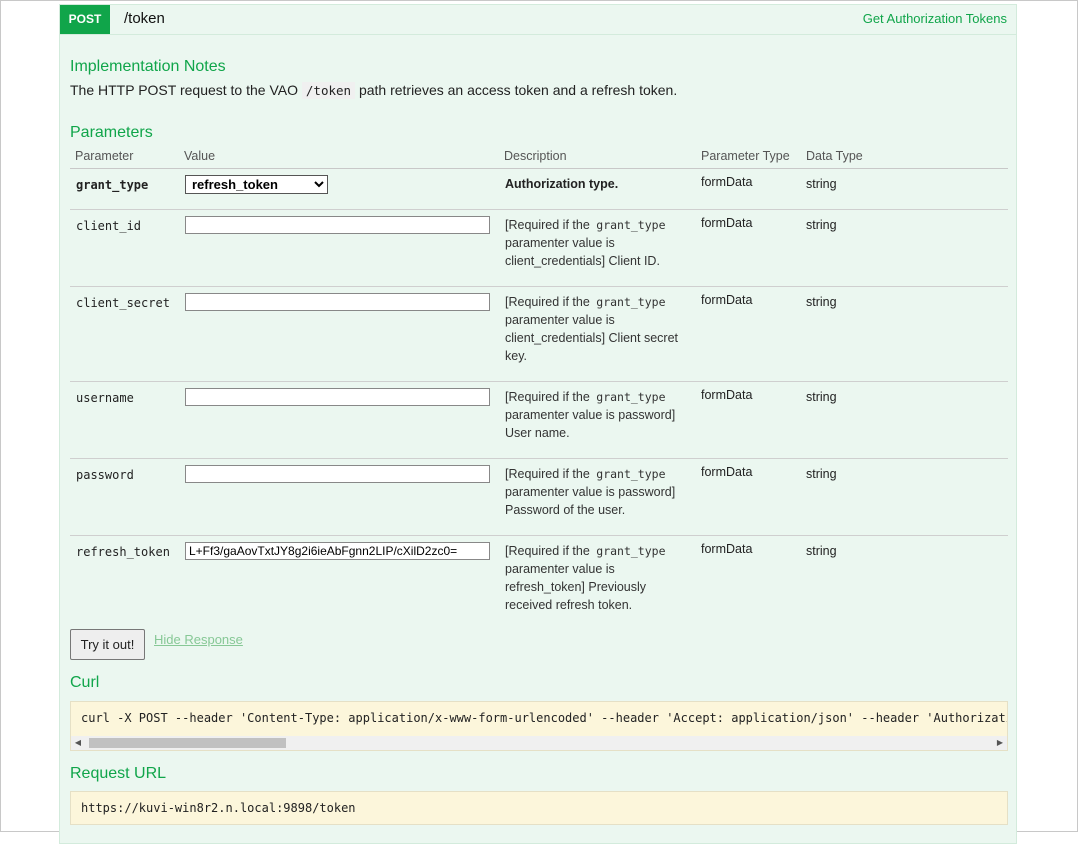 The width and height of the screenshot is (1078, 844). What do you see at coordinates (1000, 743) in the screenshot?
I see `scroll-right-arrow-icon: ▶` at bounding box center [1000, 743].